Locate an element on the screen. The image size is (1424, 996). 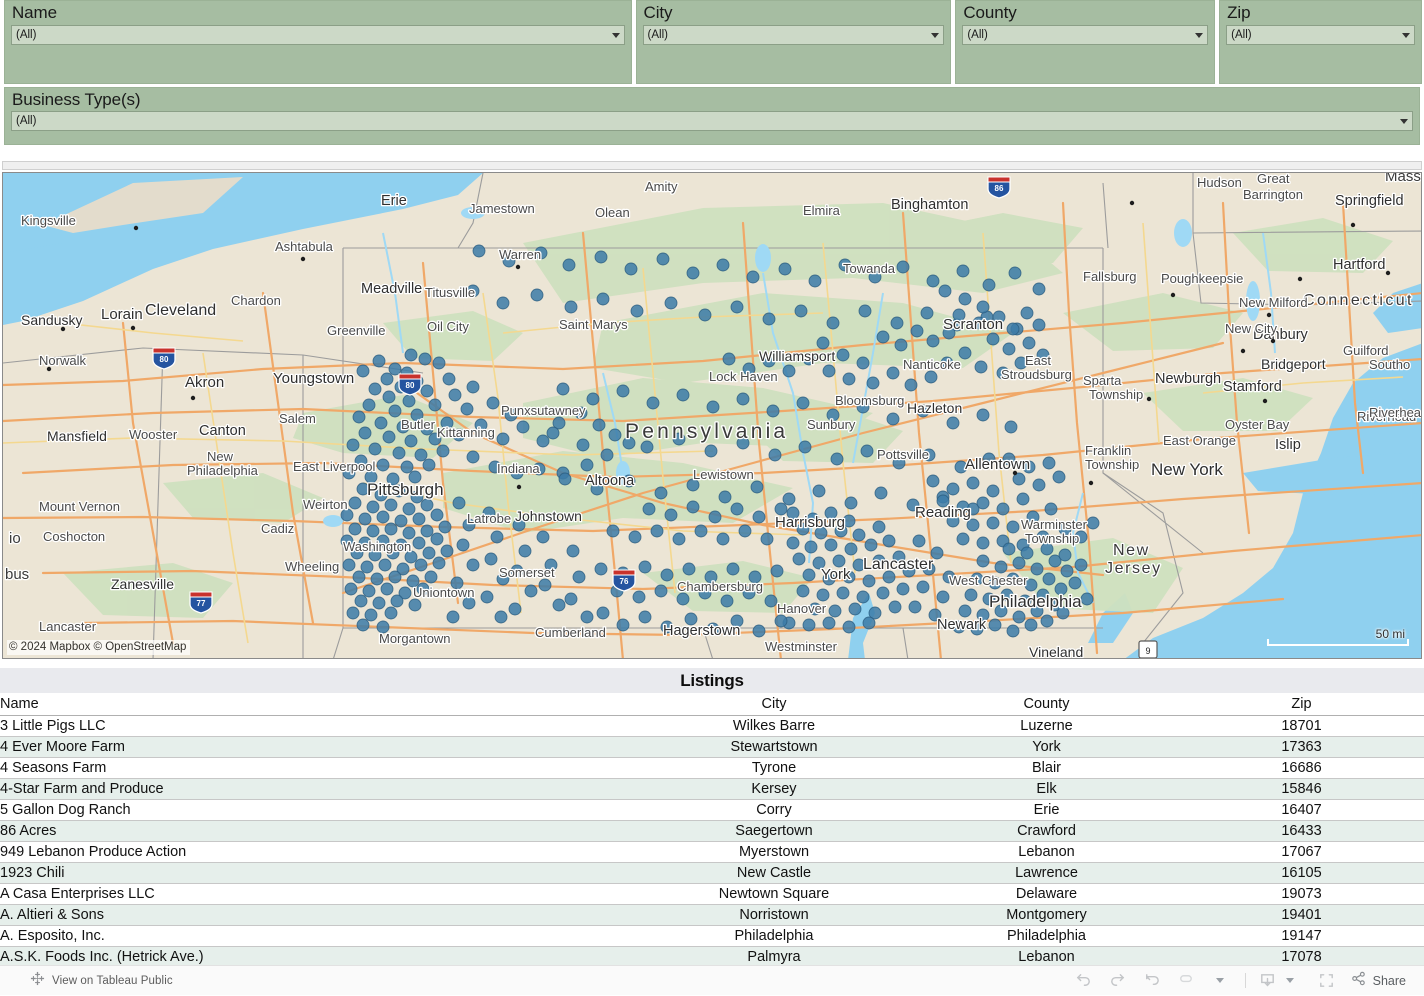
undo-button is located at coordinates (1084, 981).